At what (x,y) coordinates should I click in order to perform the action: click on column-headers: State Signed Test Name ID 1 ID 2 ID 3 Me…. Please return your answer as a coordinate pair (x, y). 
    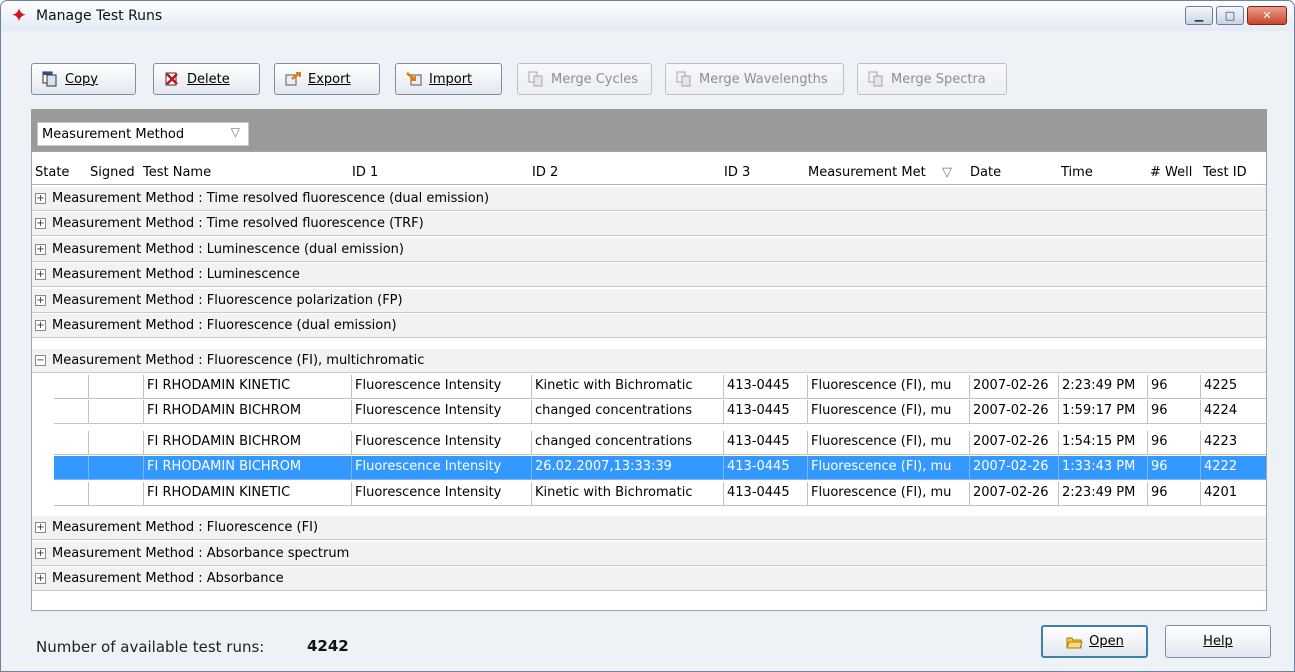
    Looking at the image, I should click on (649, 173).